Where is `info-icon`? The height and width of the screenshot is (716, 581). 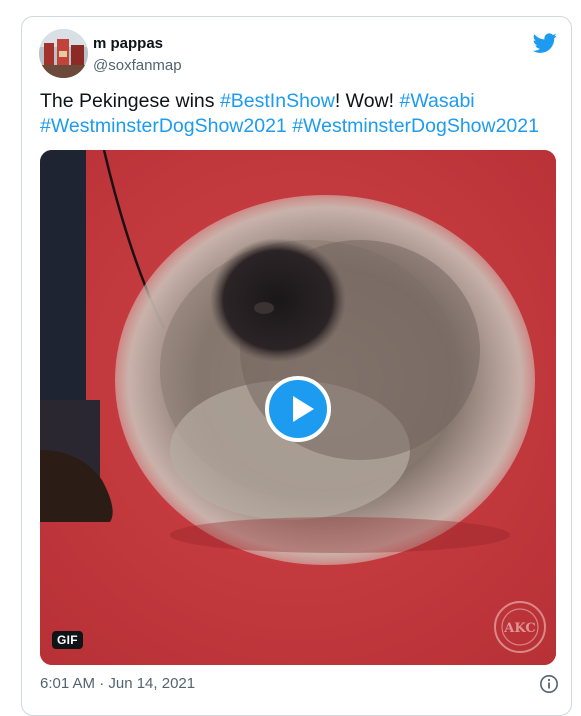 info-icon is located at coordinates (549, 684).